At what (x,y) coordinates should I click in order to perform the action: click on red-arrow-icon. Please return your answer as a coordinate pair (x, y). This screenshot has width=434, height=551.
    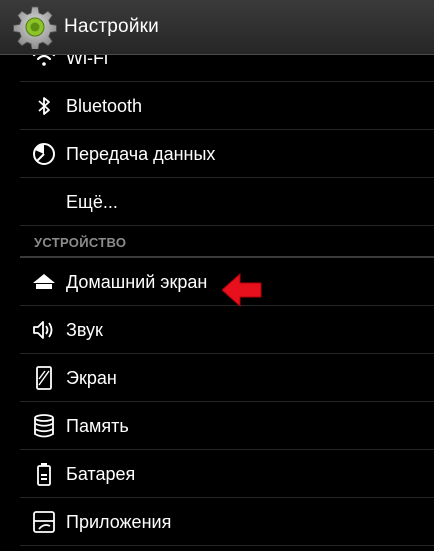
    Looking at the image, I should click on (242, 290).